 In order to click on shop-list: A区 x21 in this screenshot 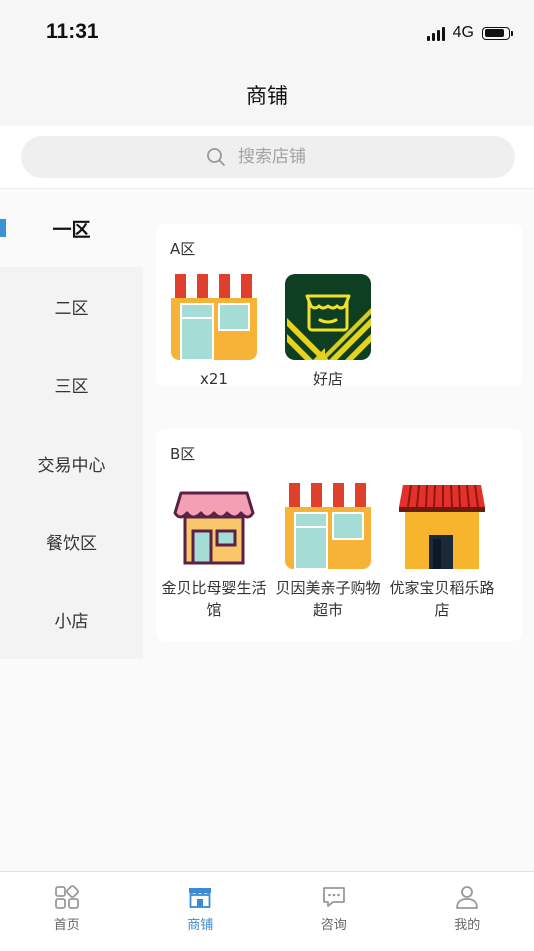, I will do `click(339, 313)`.